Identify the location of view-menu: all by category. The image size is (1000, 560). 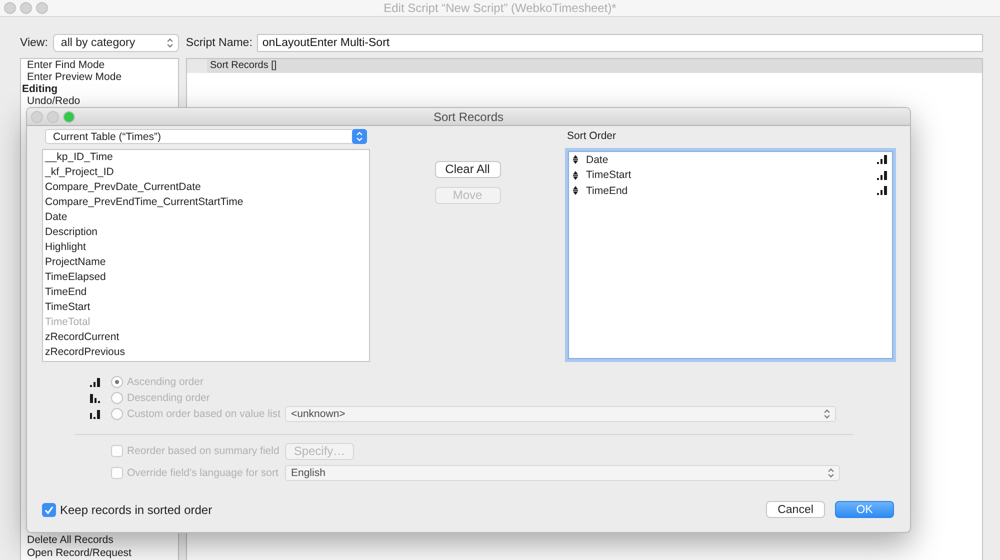
(115, 43).